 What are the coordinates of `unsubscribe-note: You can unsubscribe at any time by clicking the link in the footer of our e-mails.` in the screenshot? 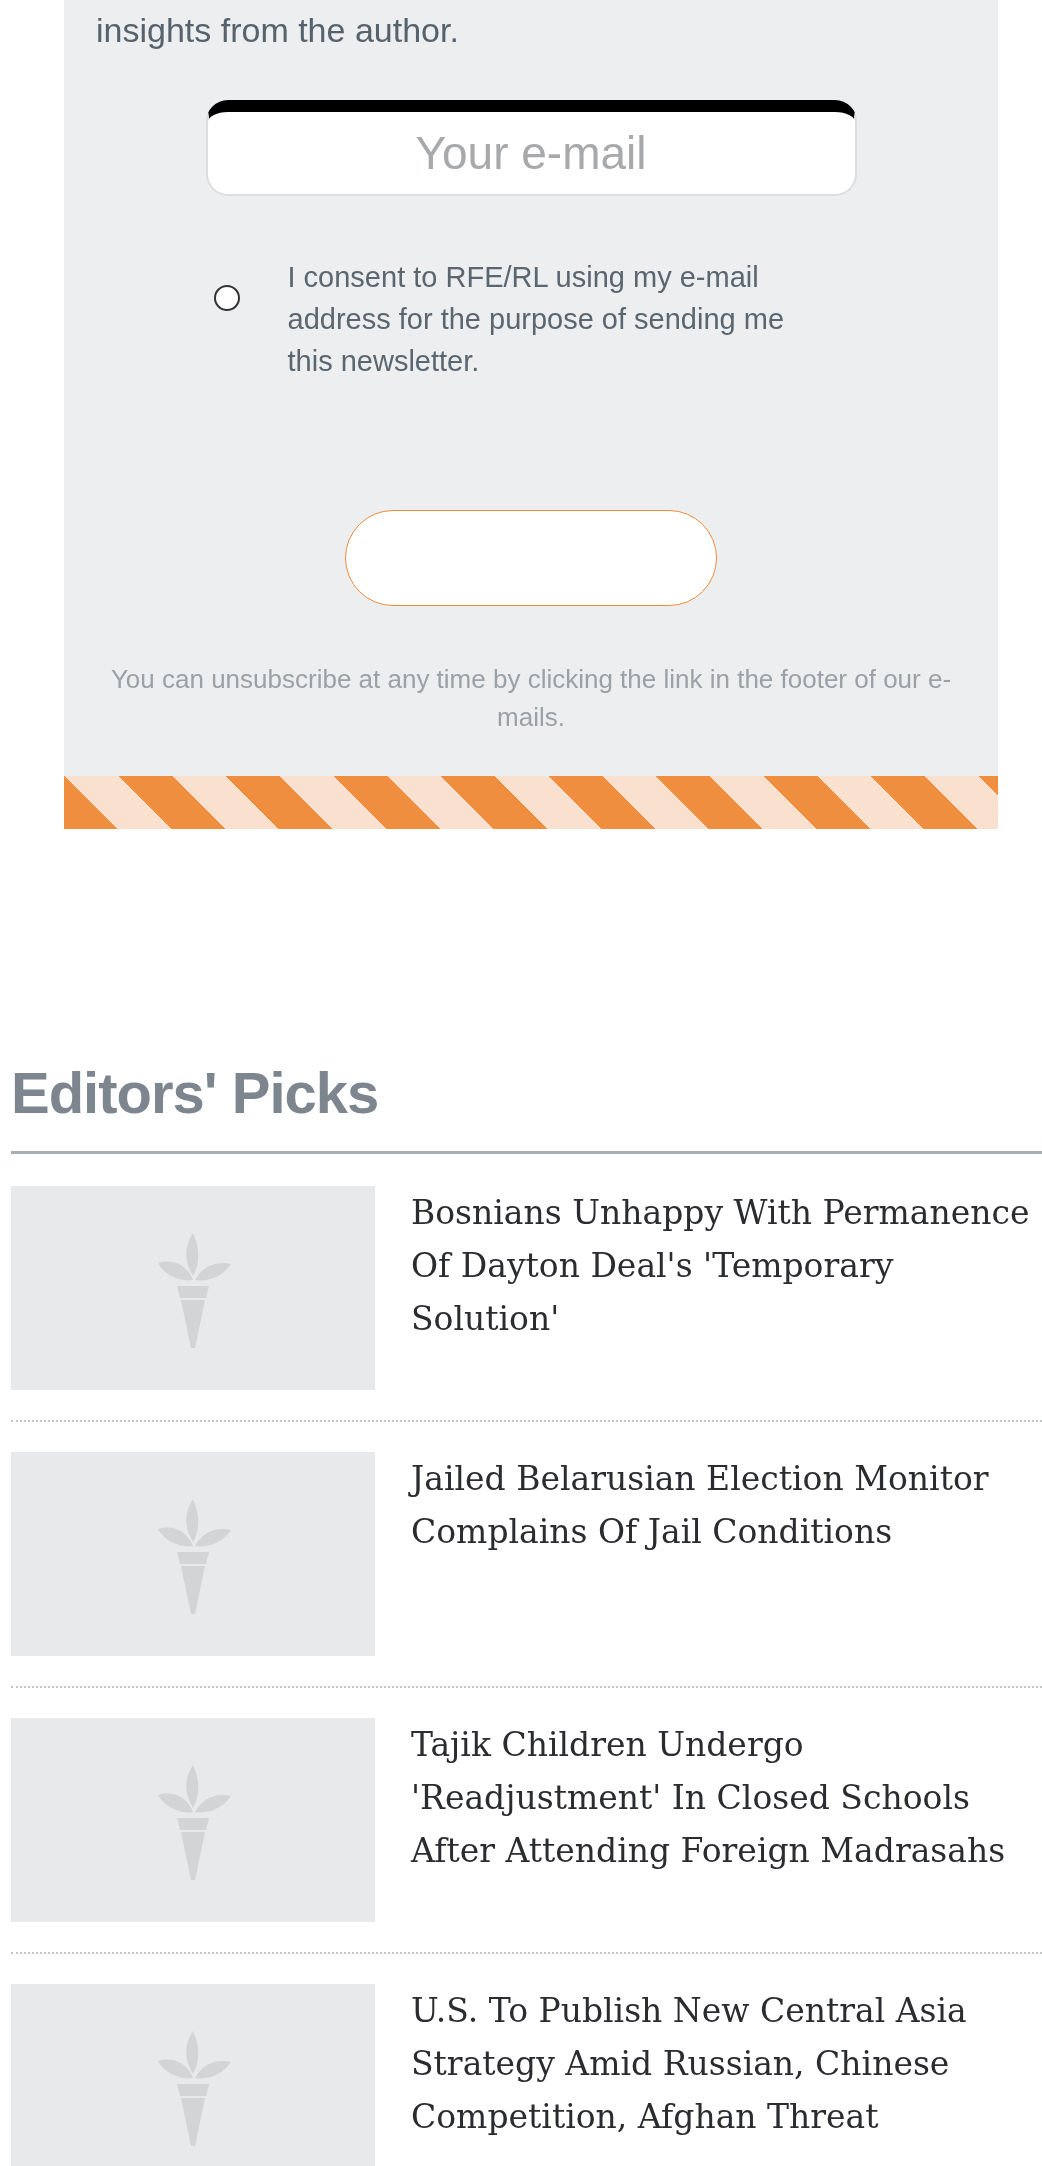 It's located at (531, 698).